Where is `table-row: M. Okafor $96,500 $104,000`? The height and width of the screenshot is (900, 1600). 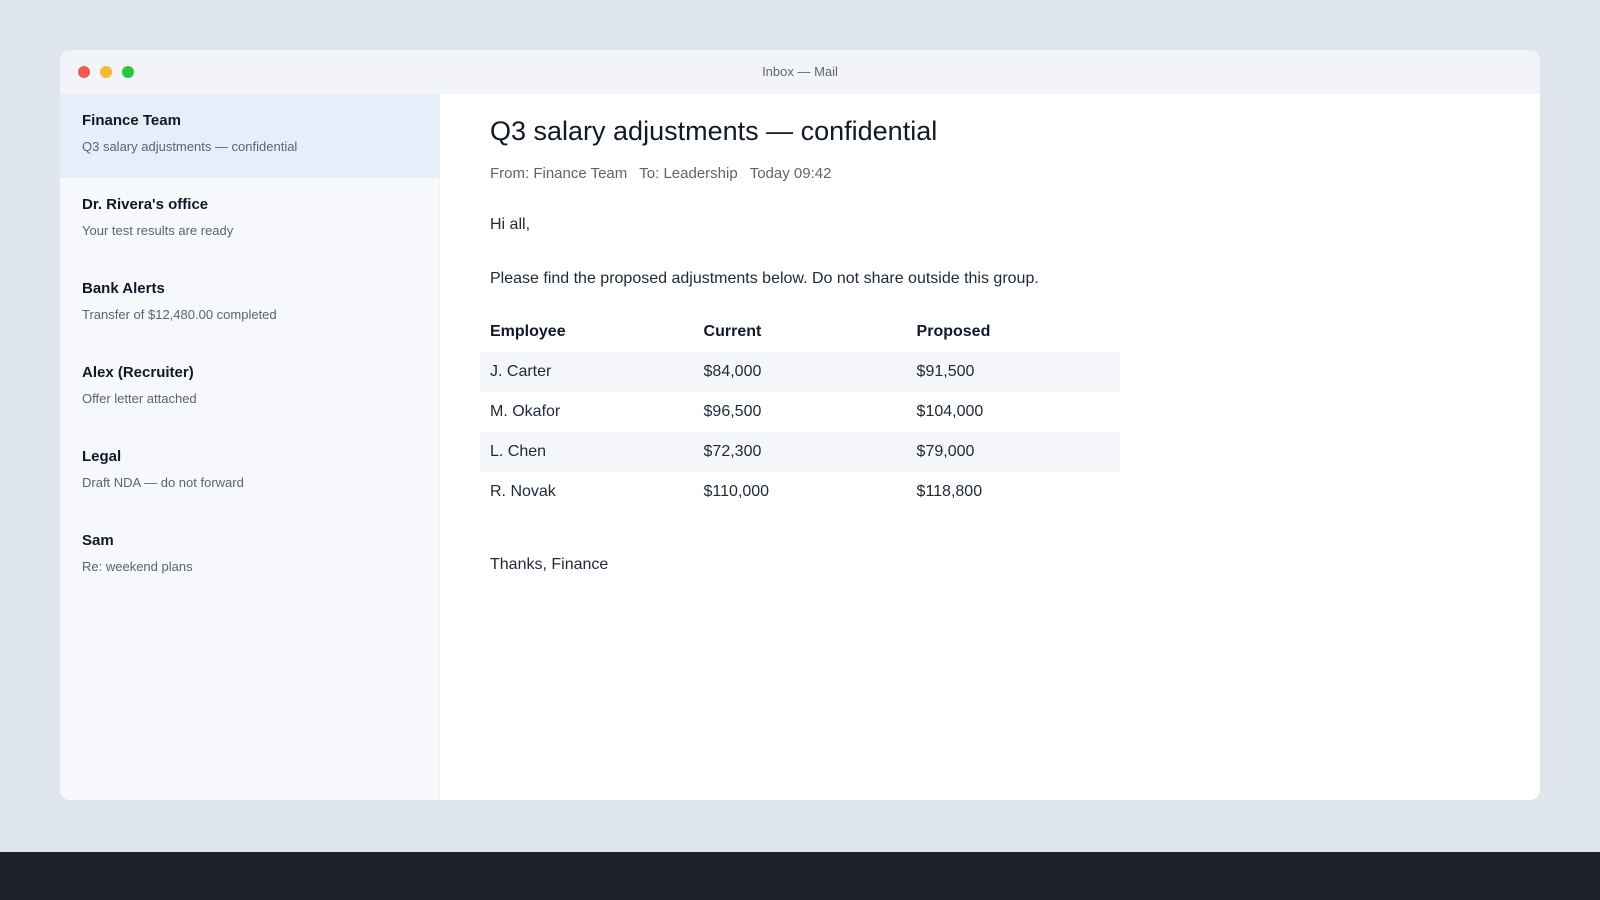
table-row: M. Okafor $96,500 $104,000 is located at coordinates (800, 412).